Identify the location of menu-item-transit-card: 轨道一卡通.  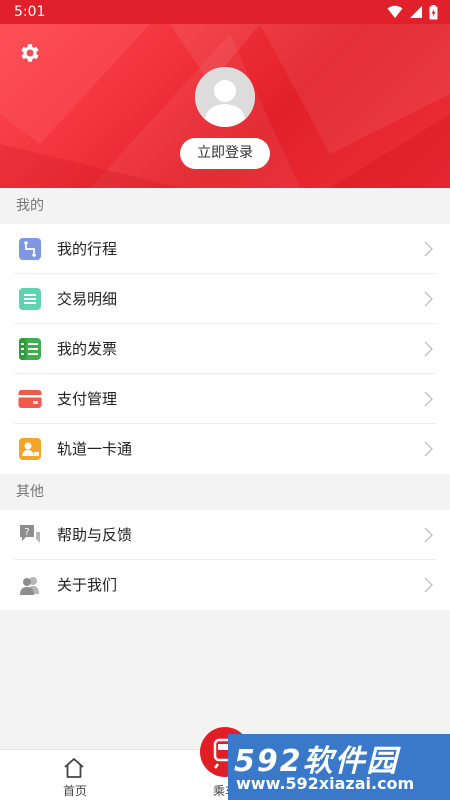
(225, 449).